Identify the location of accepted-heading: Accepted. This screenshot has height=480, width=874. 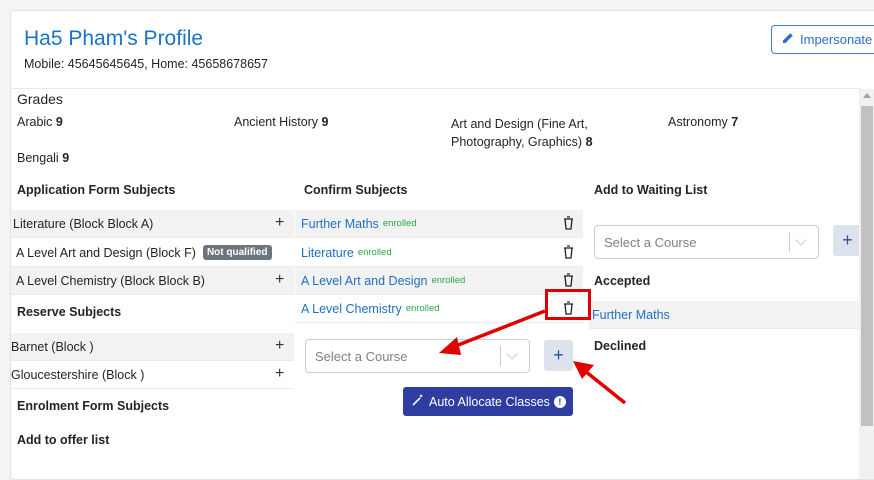
(622, 281).